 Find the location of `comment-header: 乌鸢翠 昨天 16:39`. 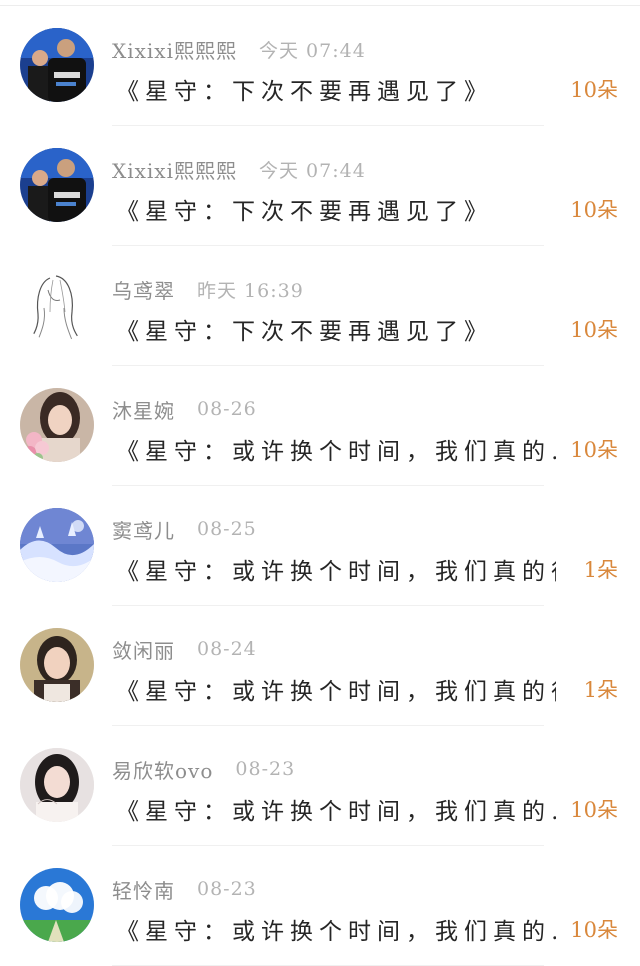

comment-header: 乌鸢翠 昨天 16:39 is located at coordinates (208, 289).